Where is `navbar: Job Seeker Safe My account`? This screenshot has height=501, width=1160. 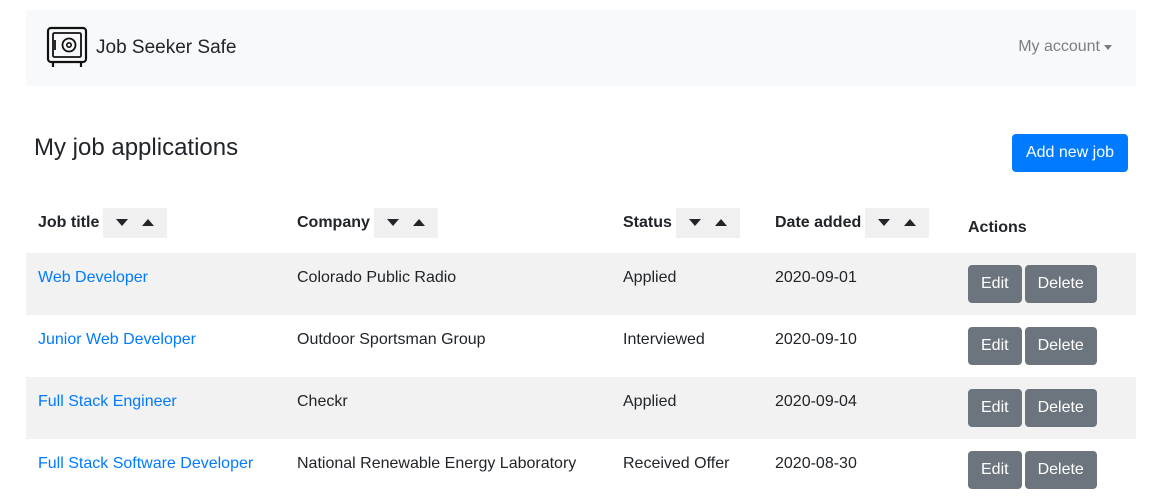 navbar: Job Seeker Safe My account is located at coordinates (581, 48).